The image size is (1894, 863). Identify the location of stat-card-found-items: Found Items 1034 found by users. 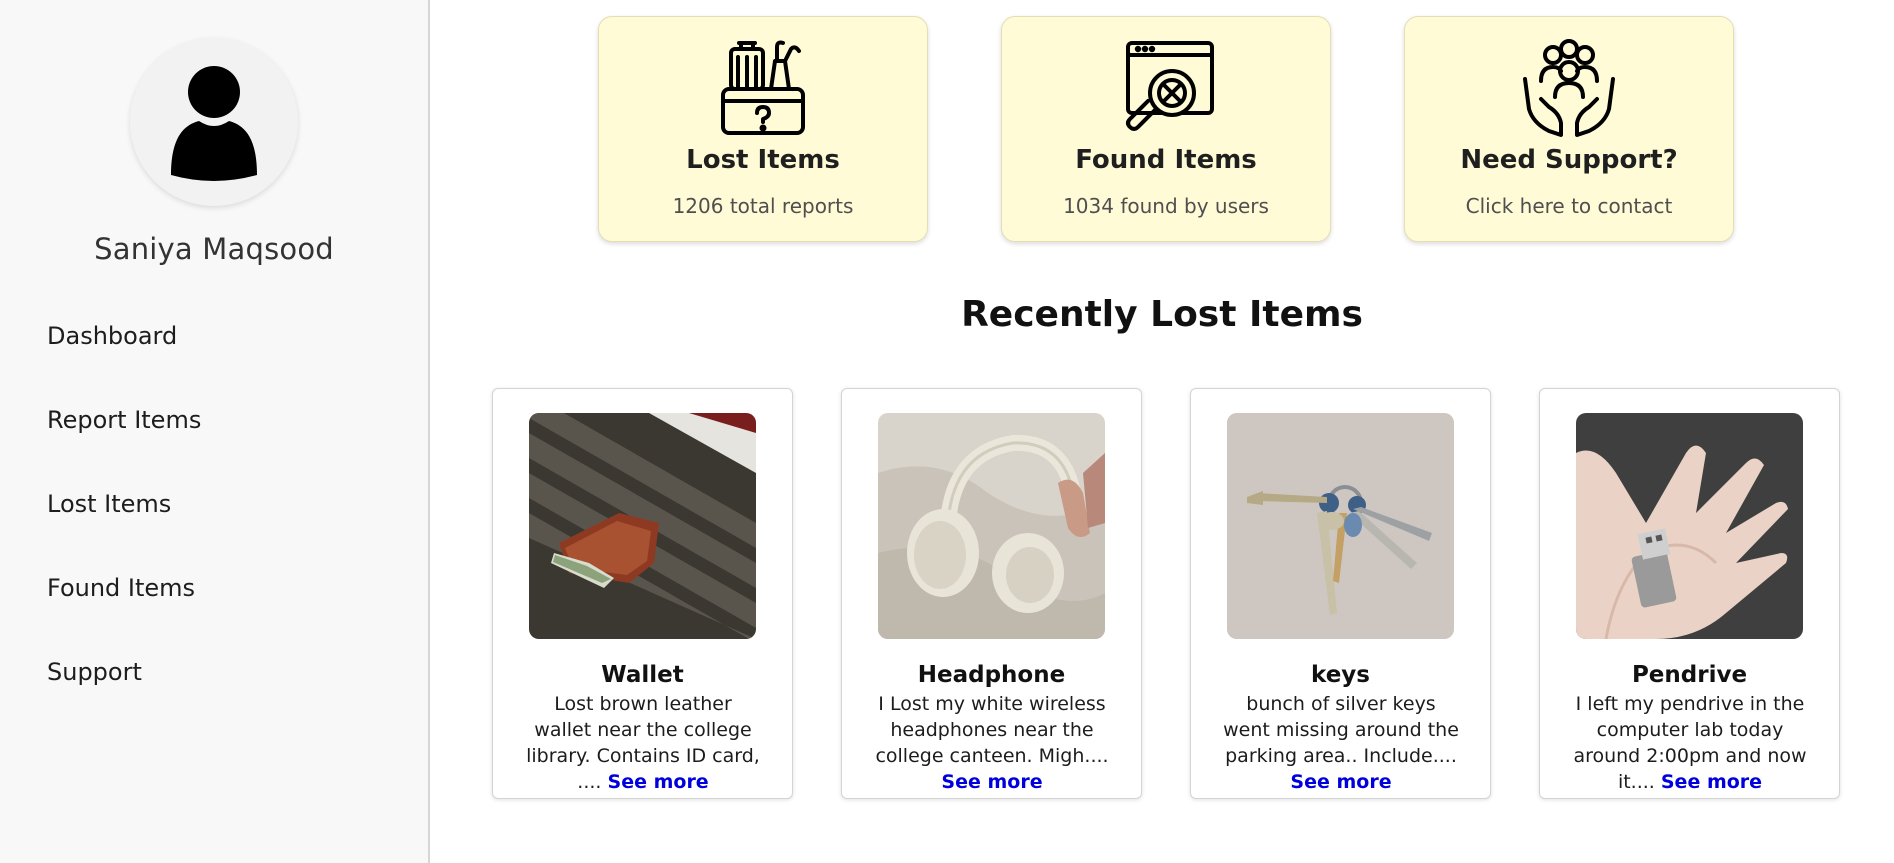
(1166, 129).